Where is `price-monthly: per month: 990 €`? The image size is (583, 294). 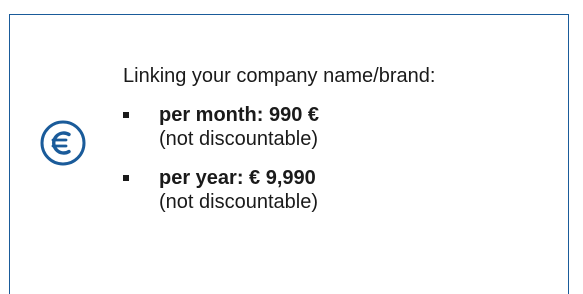 price-monthly: per month: 990 € is located at coordinates (239, 115).